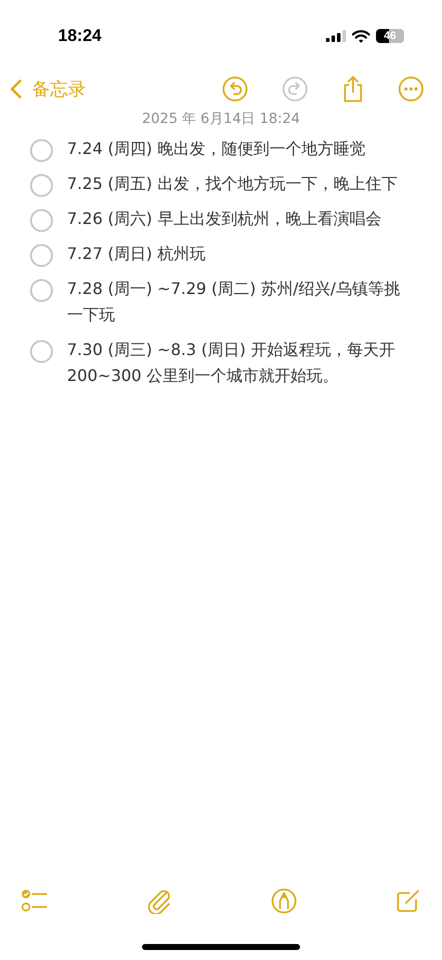 Image resolution: width=442 pixels, height=960 pixels. What do you see at coordinates (216, 149) in the screenshot?
I see `checklist-item-text: 7.24 (周四) 晚出发，随便到一个地方睡觉` at bounding box center [216, 149].